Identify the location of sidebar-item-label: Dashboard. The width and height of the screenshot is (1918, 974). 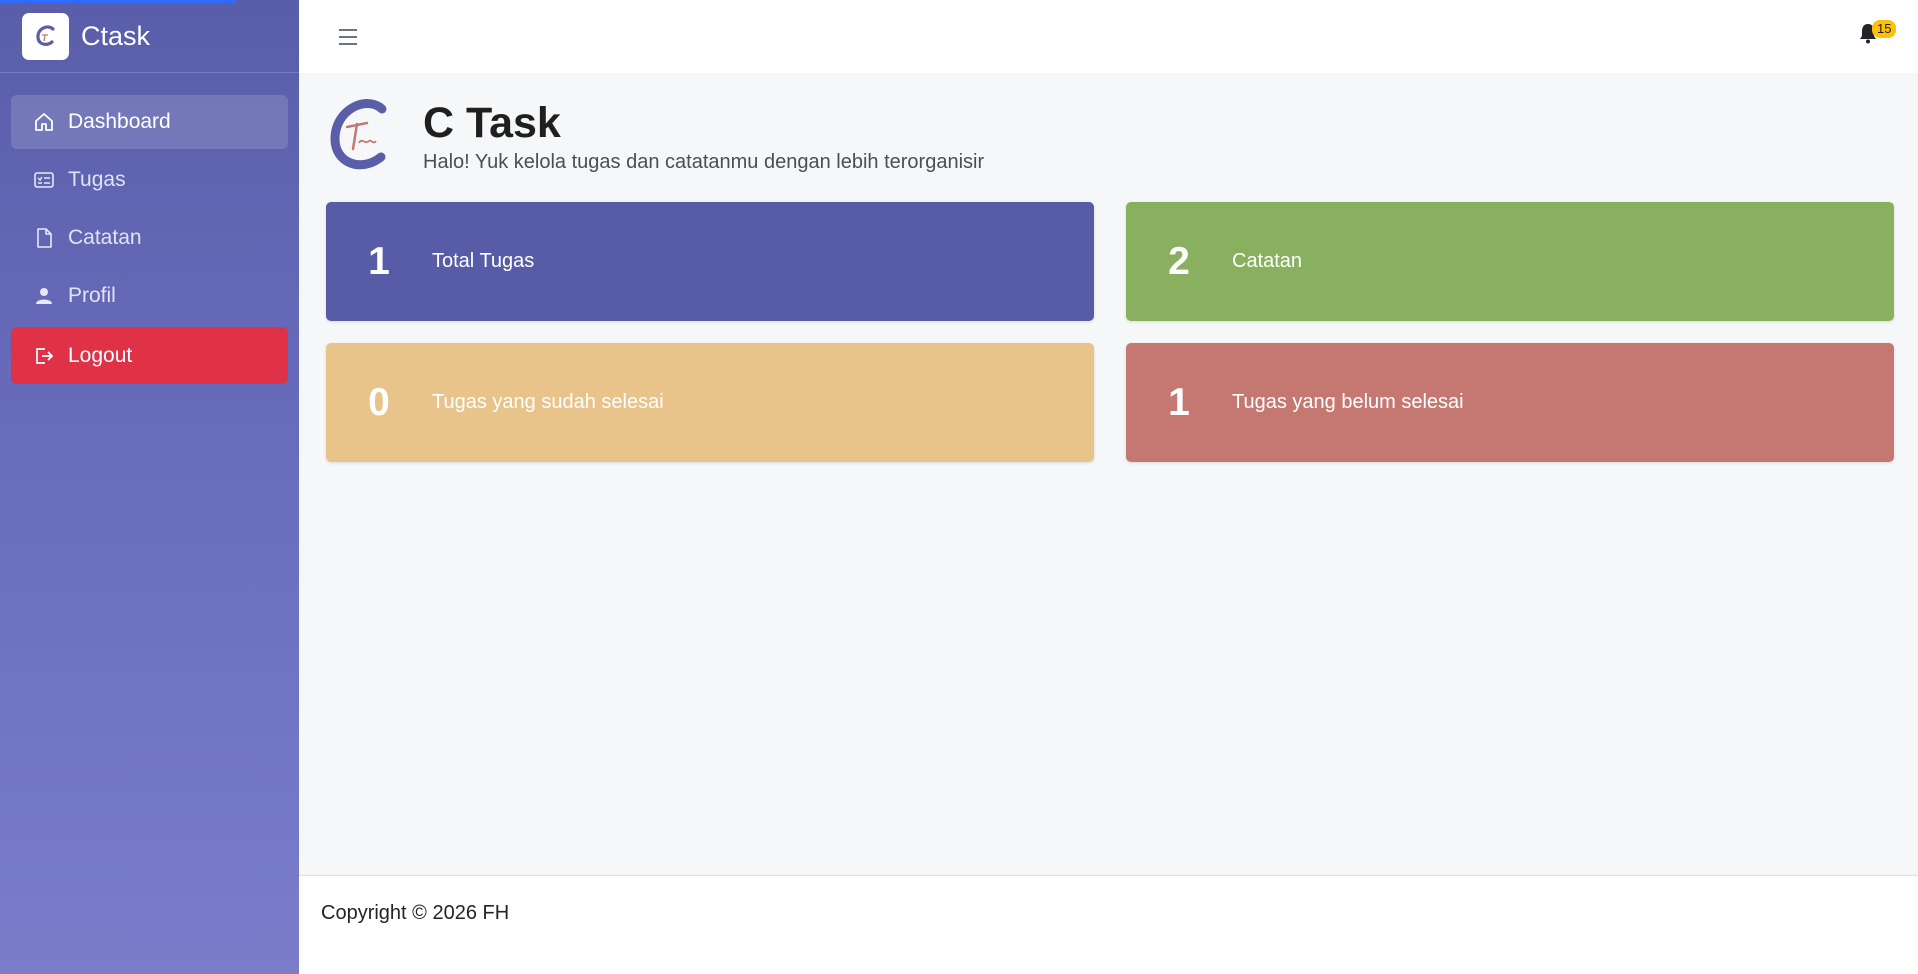
(119, 121).